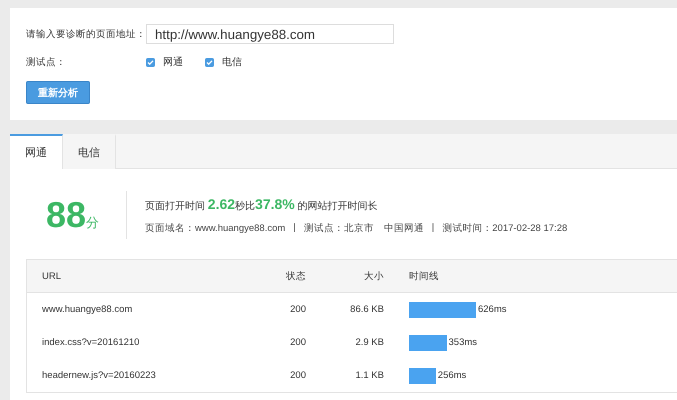  What do you see at coordinates (346, 309) in the screenshot?
I see `table-cell: 86.6 KB` at bounding box center [346, 309].